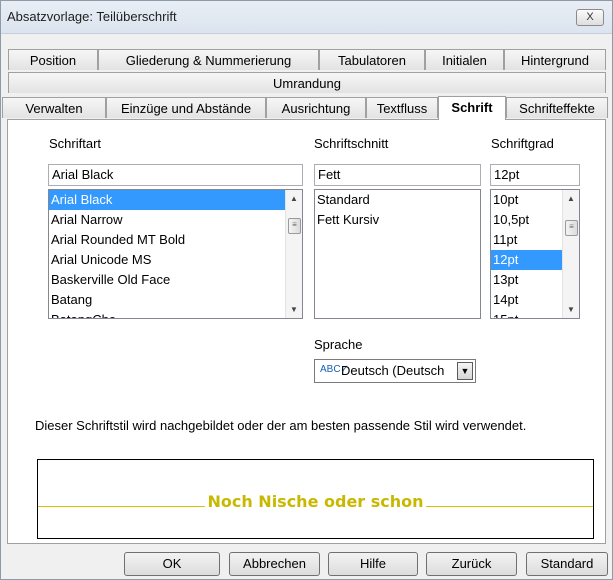 The width and height of the screenshot is (613, 580). I want to click on close-icon: X, so click(590, 17).